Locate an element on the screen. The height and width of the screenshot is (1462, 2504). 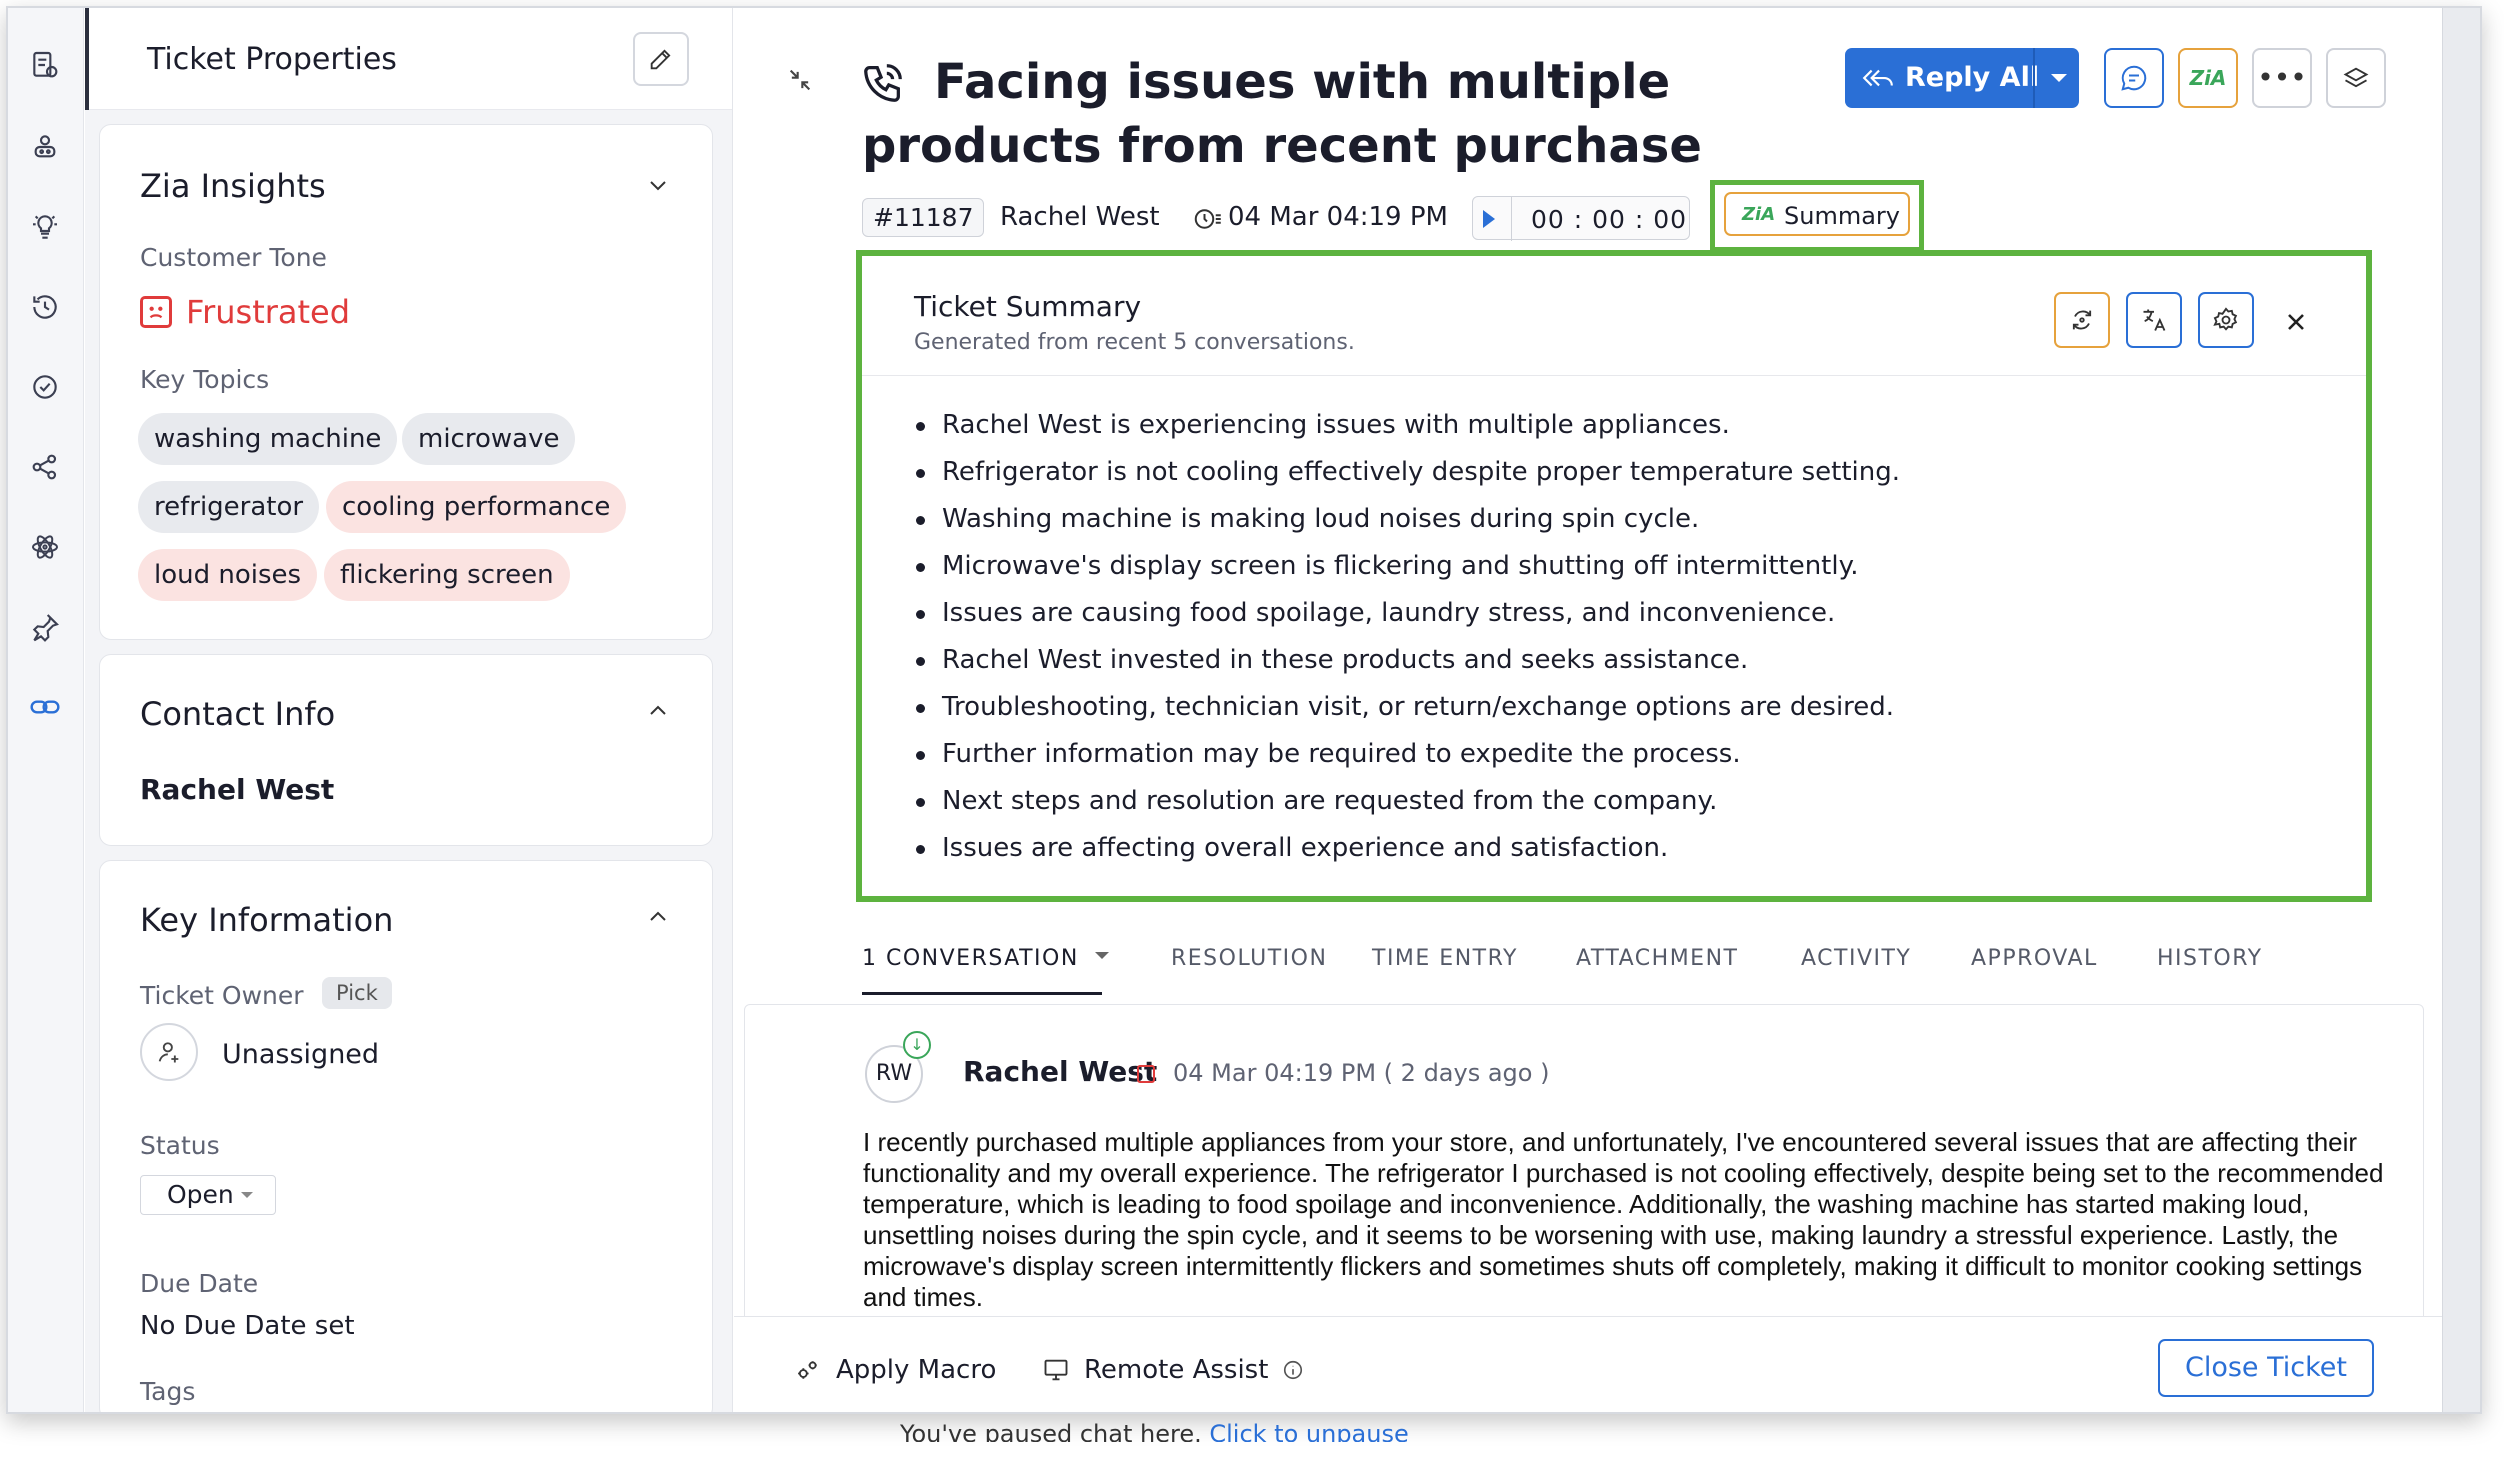
properties-title: Ticket Properties is located at coordinates (272, 59).